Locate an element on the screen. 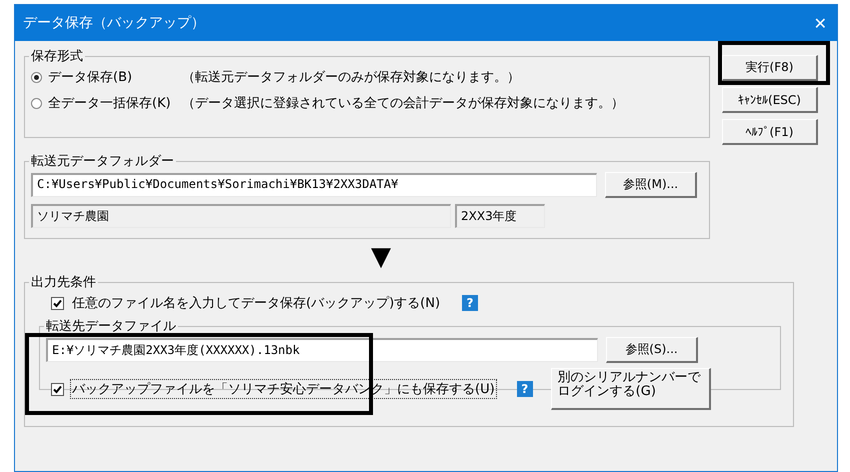 The width and height of the screenshot is (850, 472). dialog-button: 実行(F8) is located at coordinates (770, 68).